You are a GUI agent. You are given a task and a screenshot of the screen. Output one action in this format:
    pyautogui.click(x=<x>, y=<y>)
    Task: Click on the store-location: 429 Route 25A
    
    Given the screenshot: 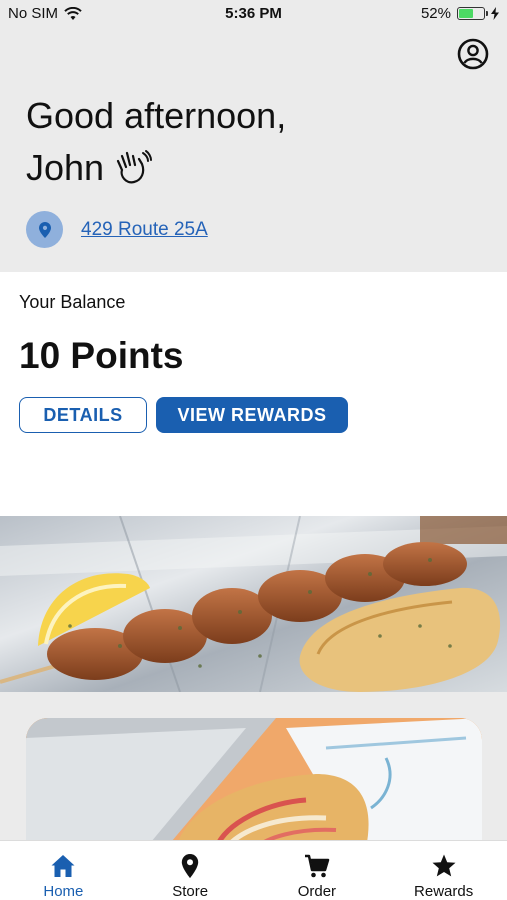 What is the action you would take?
    pyautogui.click(x=117, y=229)
    